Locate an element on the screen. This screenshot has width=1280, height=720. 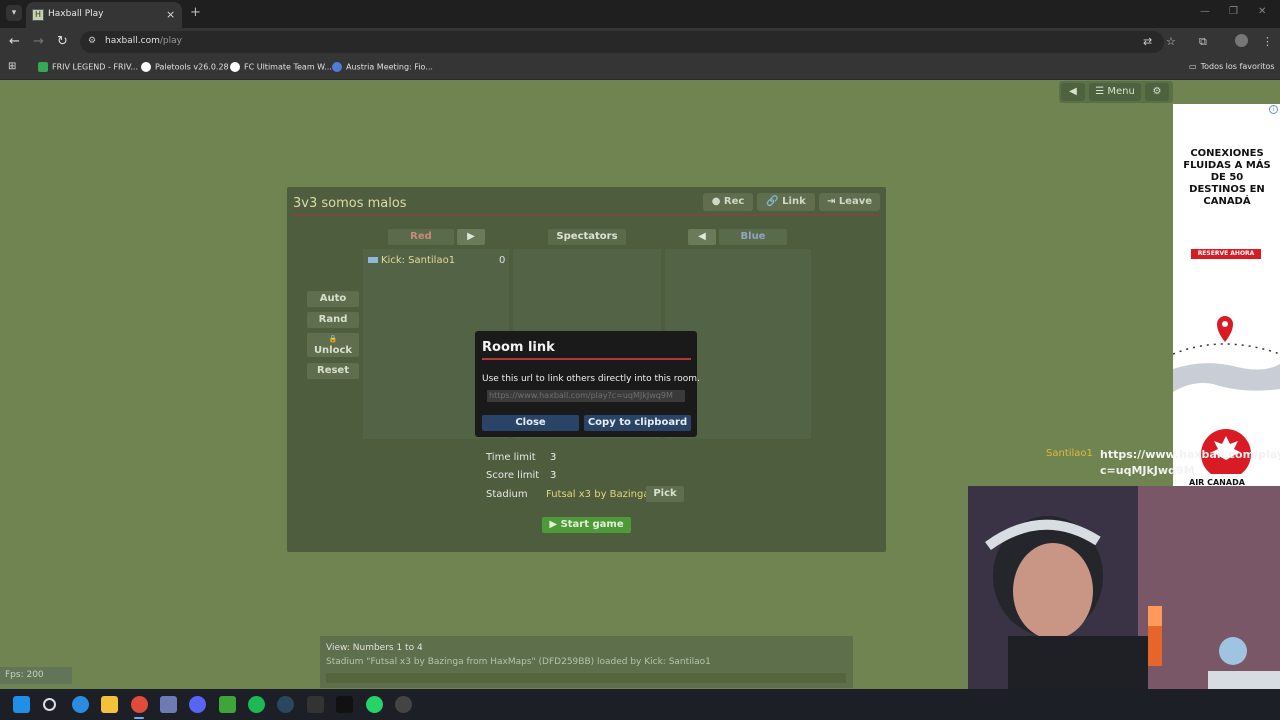
move-to-blue-button: ◀ is located at coordinates (702, 237).